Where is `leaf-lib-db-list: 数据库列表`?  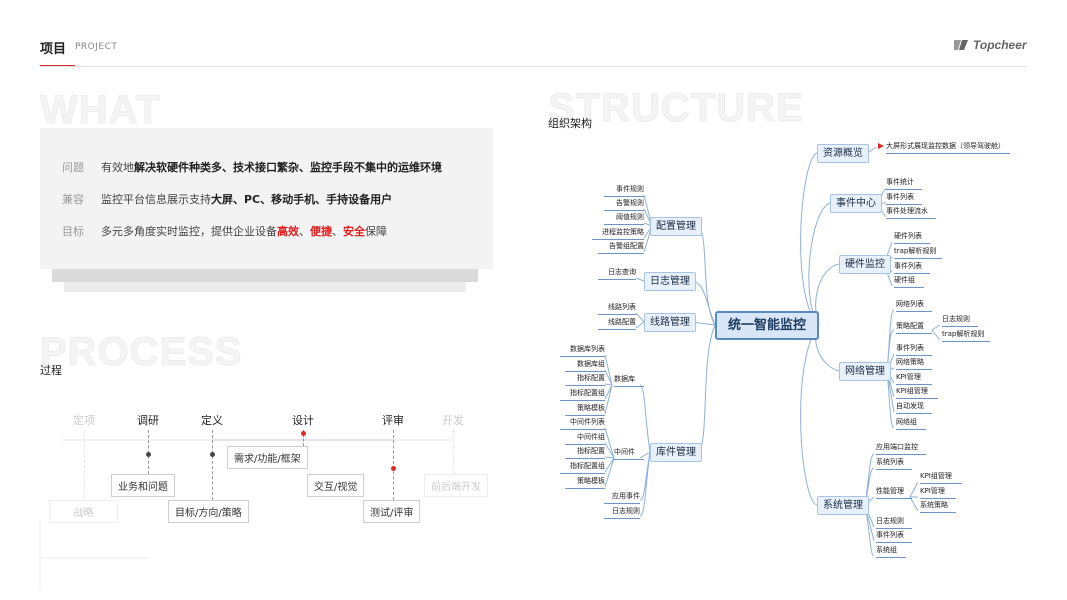 leaf-lib-db-list: 数据库列表 is located at coordinates (582, 351).